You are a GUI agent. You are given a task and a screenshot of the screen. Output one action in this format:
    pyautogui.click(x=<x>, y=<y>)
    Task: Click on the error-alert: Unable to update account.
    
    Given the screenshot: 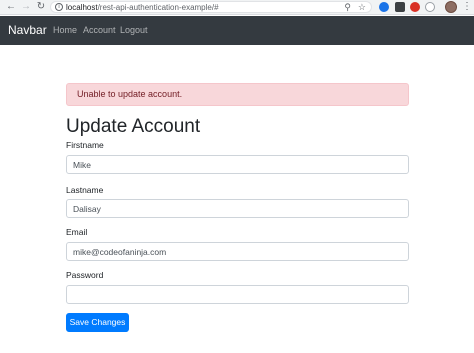 What is the action you would take?
    pyautogui.click(x=237, y=94)
    